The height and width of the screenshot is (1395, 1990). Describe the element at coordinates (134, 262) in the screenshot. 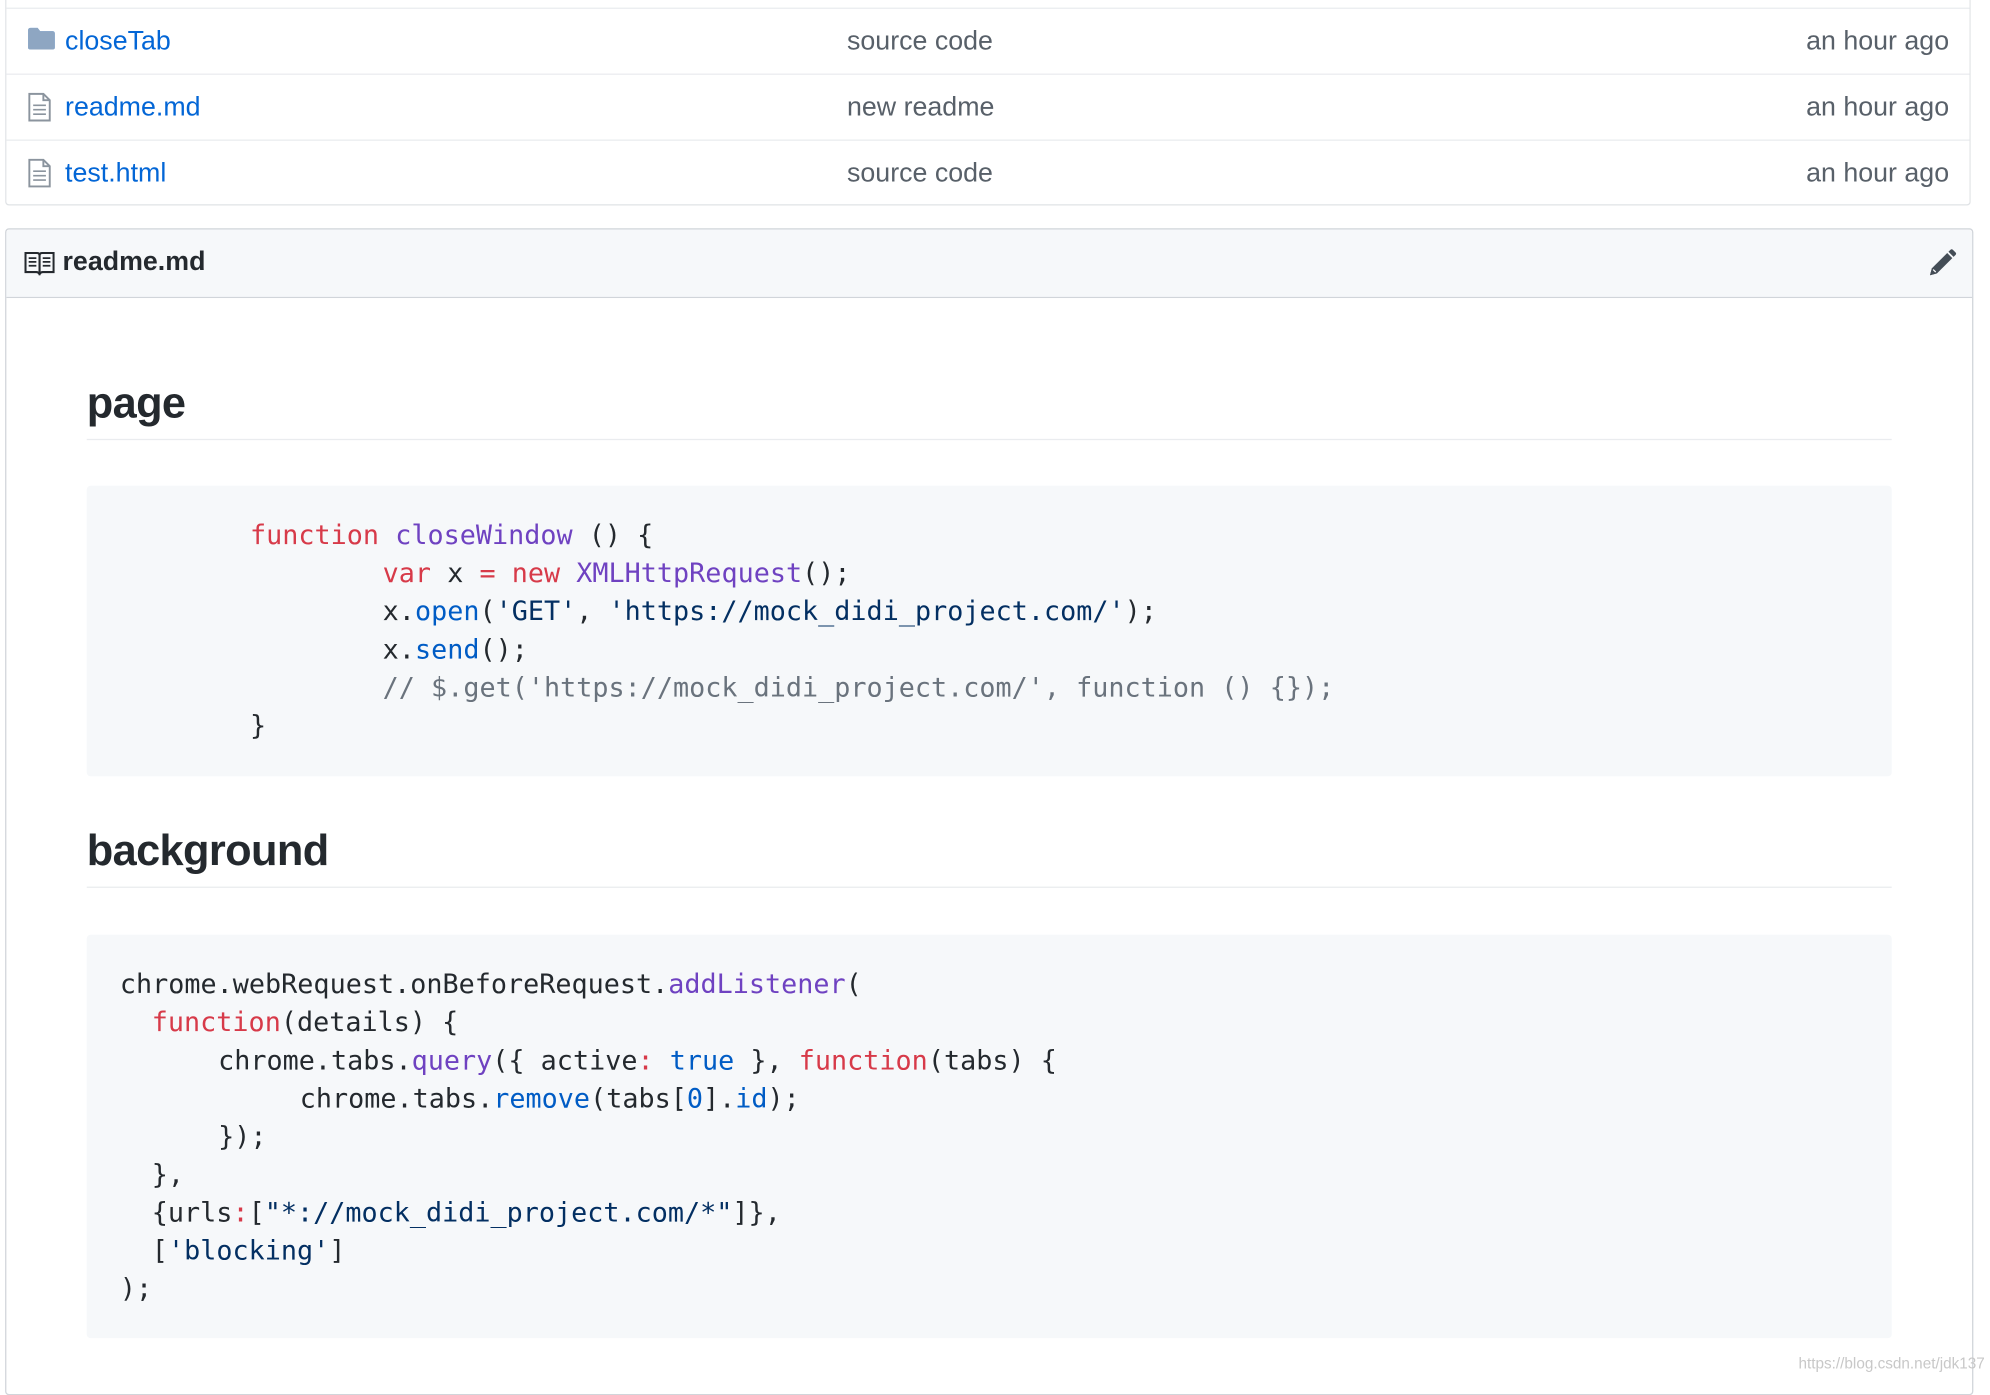

I see `readme-title: readme.md` at that location.